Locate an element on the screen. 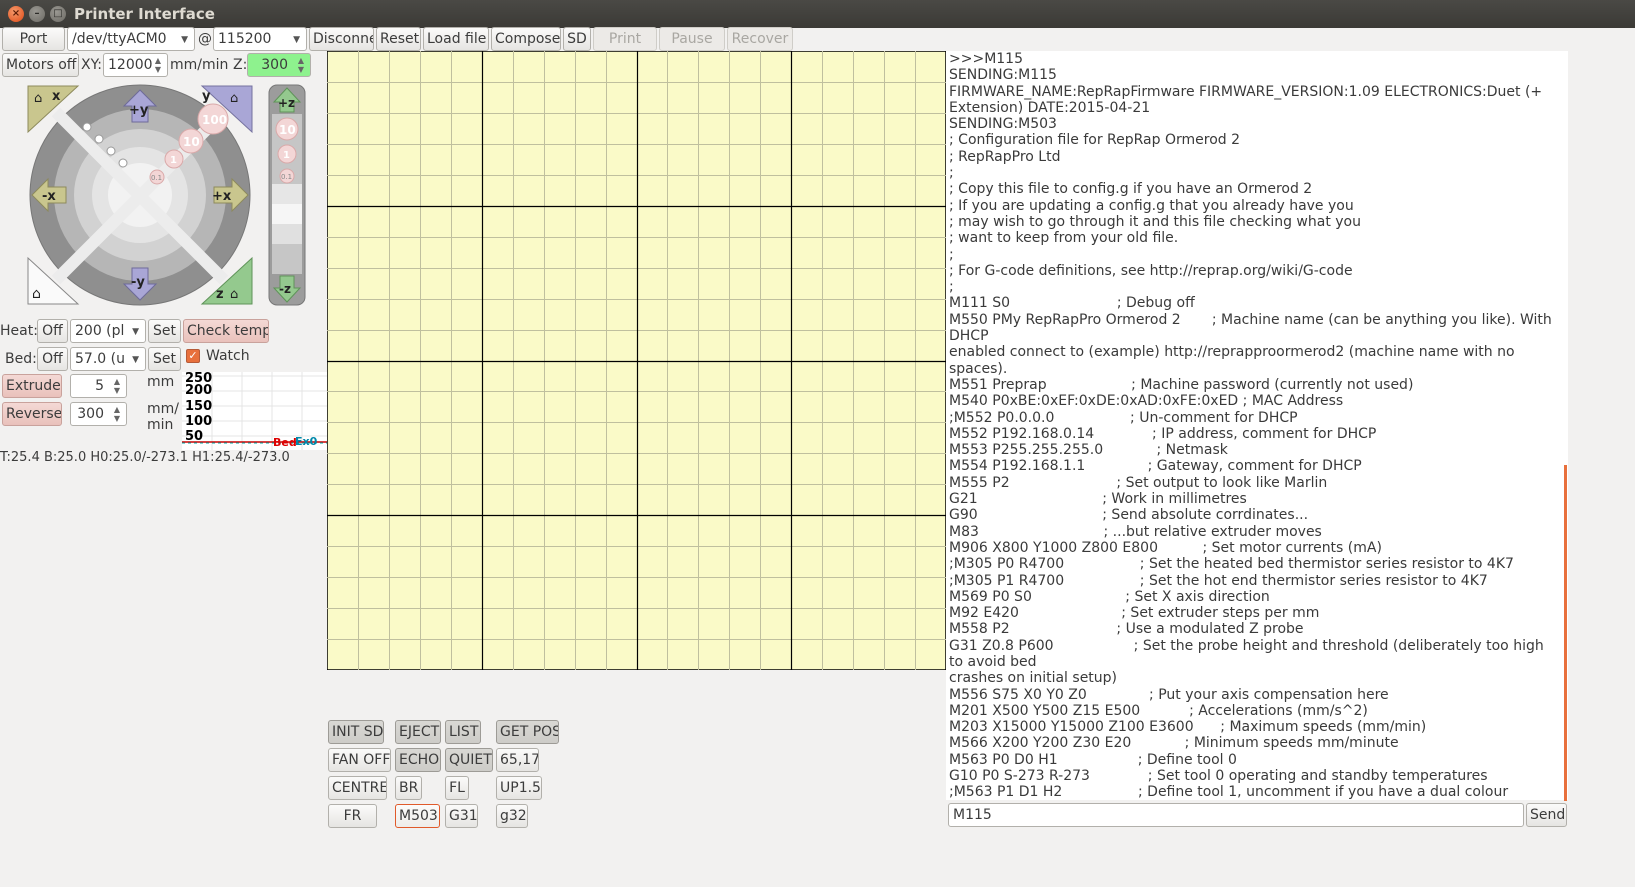  console-line: M111 S0 ; Debug off is located at coordinates (1072, 303).